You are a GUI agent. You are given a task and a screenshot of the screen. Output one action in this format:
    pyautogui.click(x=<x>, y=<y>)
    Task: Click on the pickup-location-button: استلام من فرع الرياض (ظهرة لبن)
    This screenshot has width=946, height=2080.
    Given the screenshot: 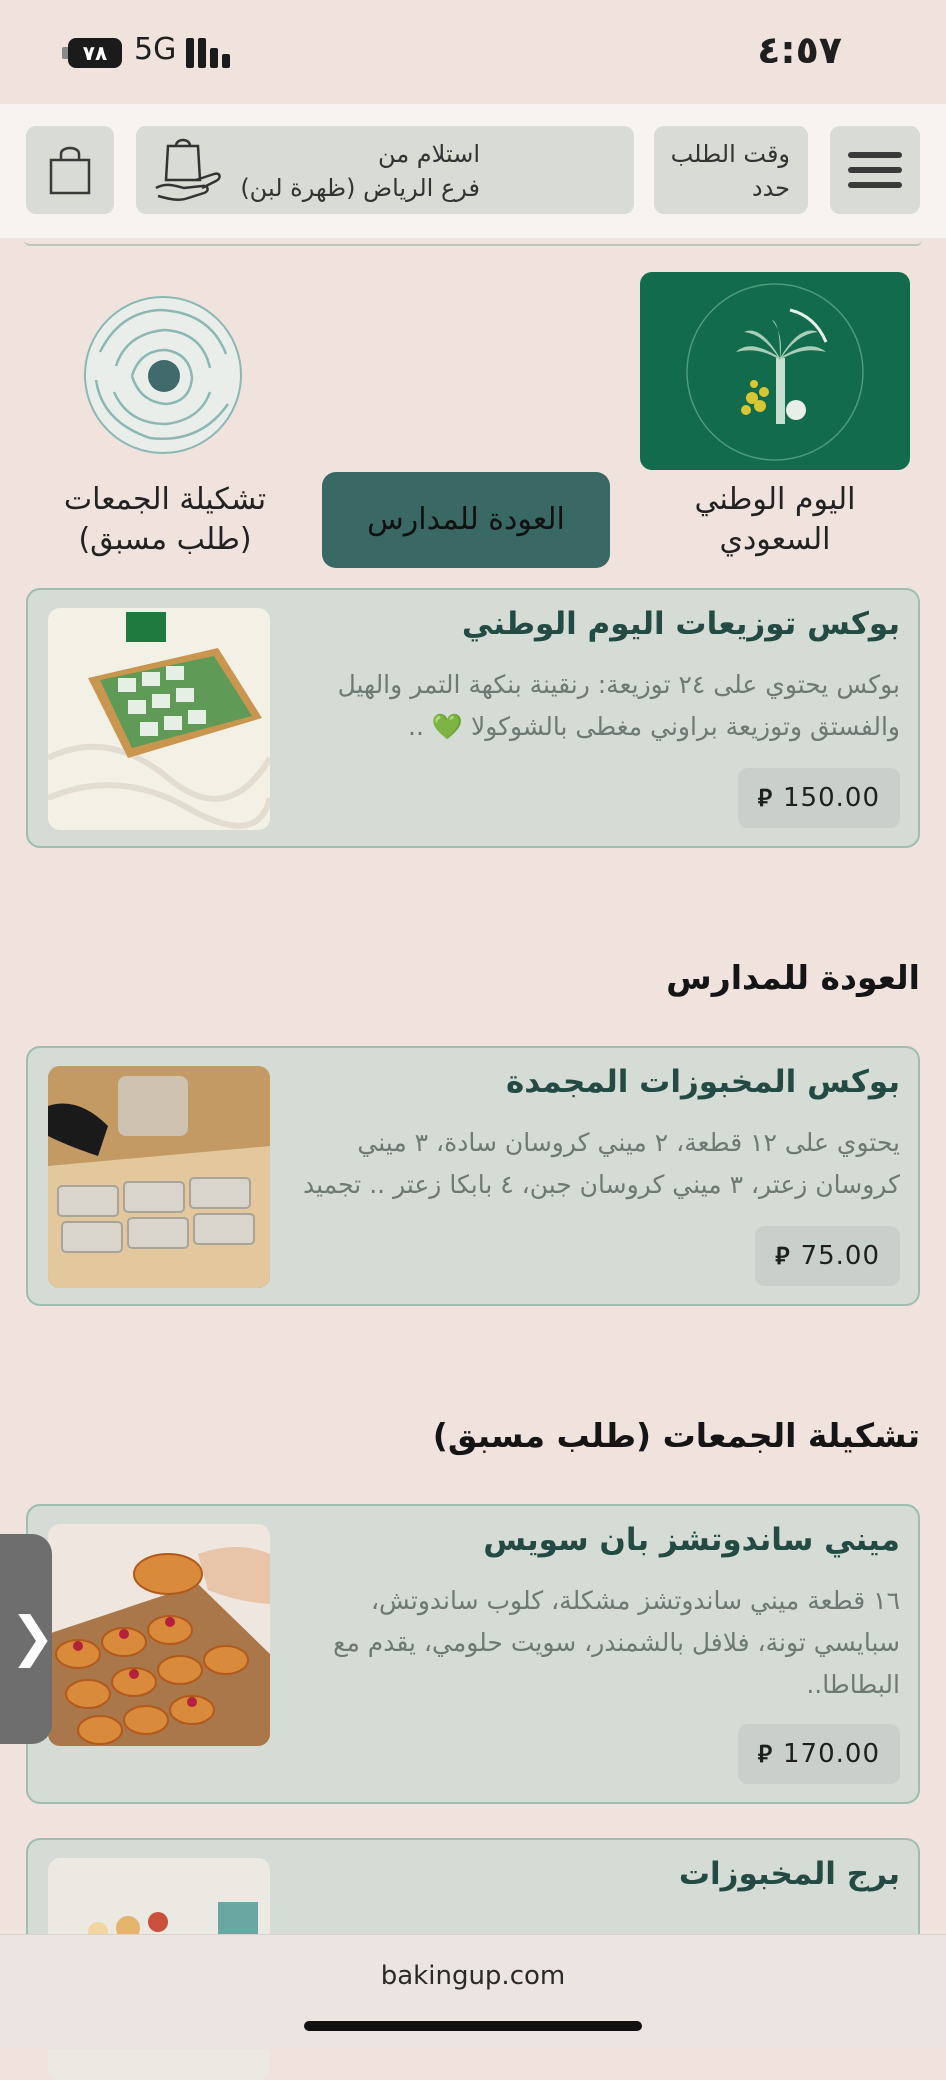 What is the action you would take?
    pyautogui.click(x=385, y=170)
    